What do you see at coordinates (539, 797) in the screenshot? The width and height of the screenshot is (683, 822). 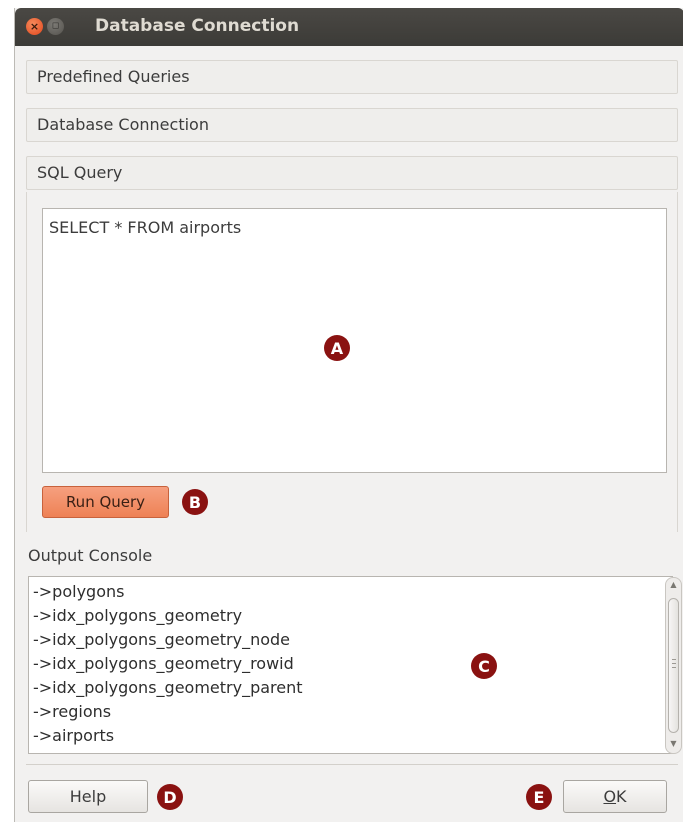 I see `callout-marker-e: E` at bounding box center [539, 797].